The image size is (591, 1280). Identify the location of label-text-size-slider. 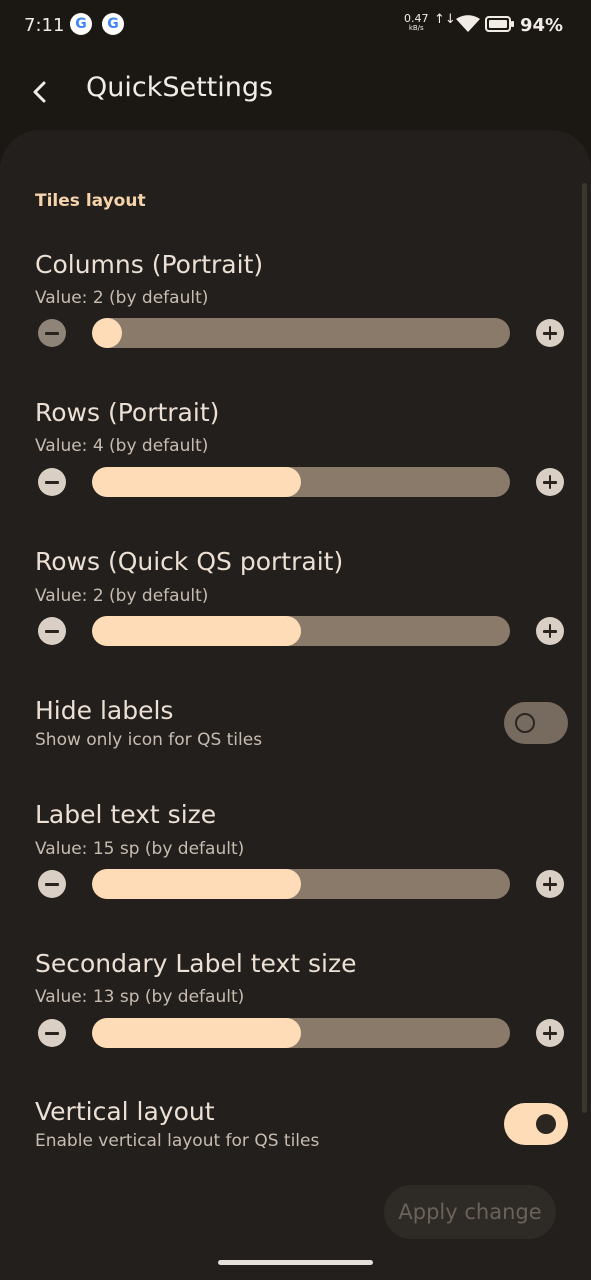
(301, 884).